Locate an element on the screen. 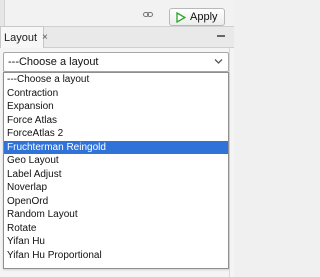  dropdown-option: Noverlap is located at coordinates (116, 188).